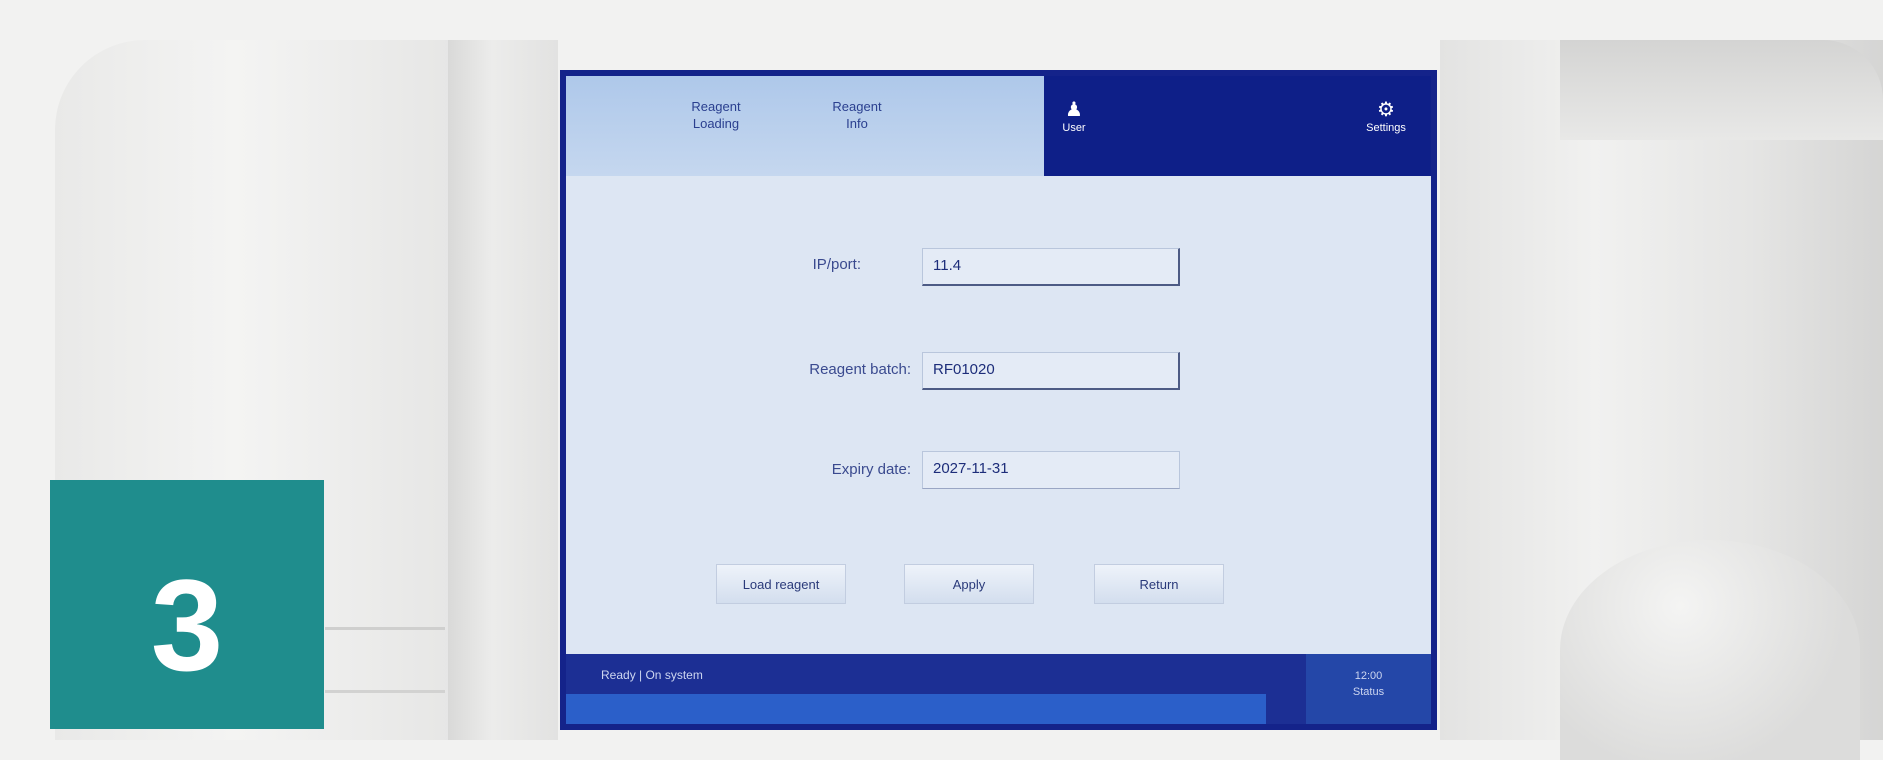 The height and width of the screenshot is (760, 1883). I want to click on ip-port-field: 11.4, so click(1051, 267).